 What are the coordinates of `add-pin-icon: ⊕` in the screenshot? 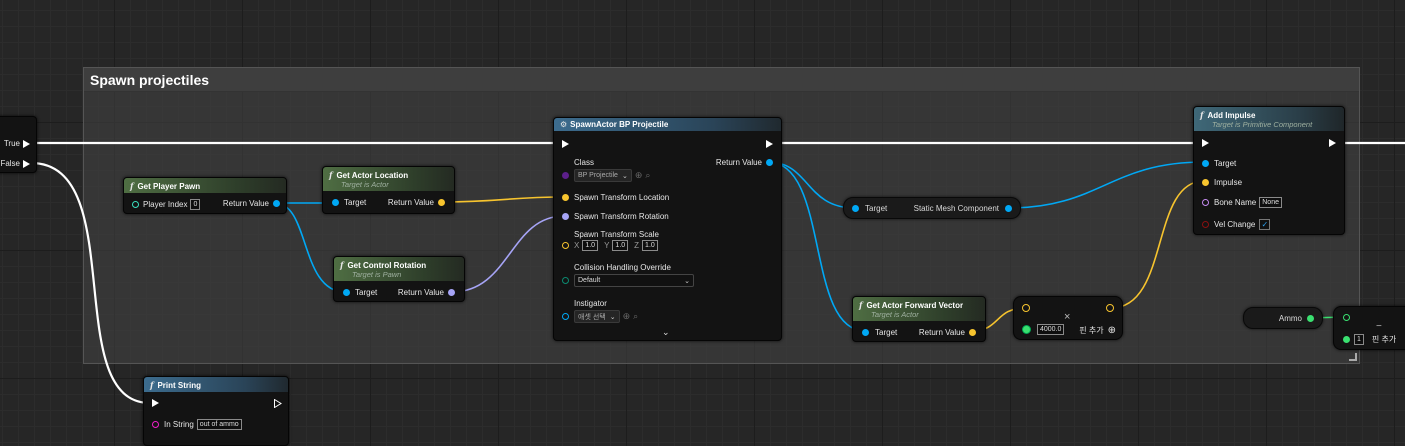 It's located at (1112, 330).